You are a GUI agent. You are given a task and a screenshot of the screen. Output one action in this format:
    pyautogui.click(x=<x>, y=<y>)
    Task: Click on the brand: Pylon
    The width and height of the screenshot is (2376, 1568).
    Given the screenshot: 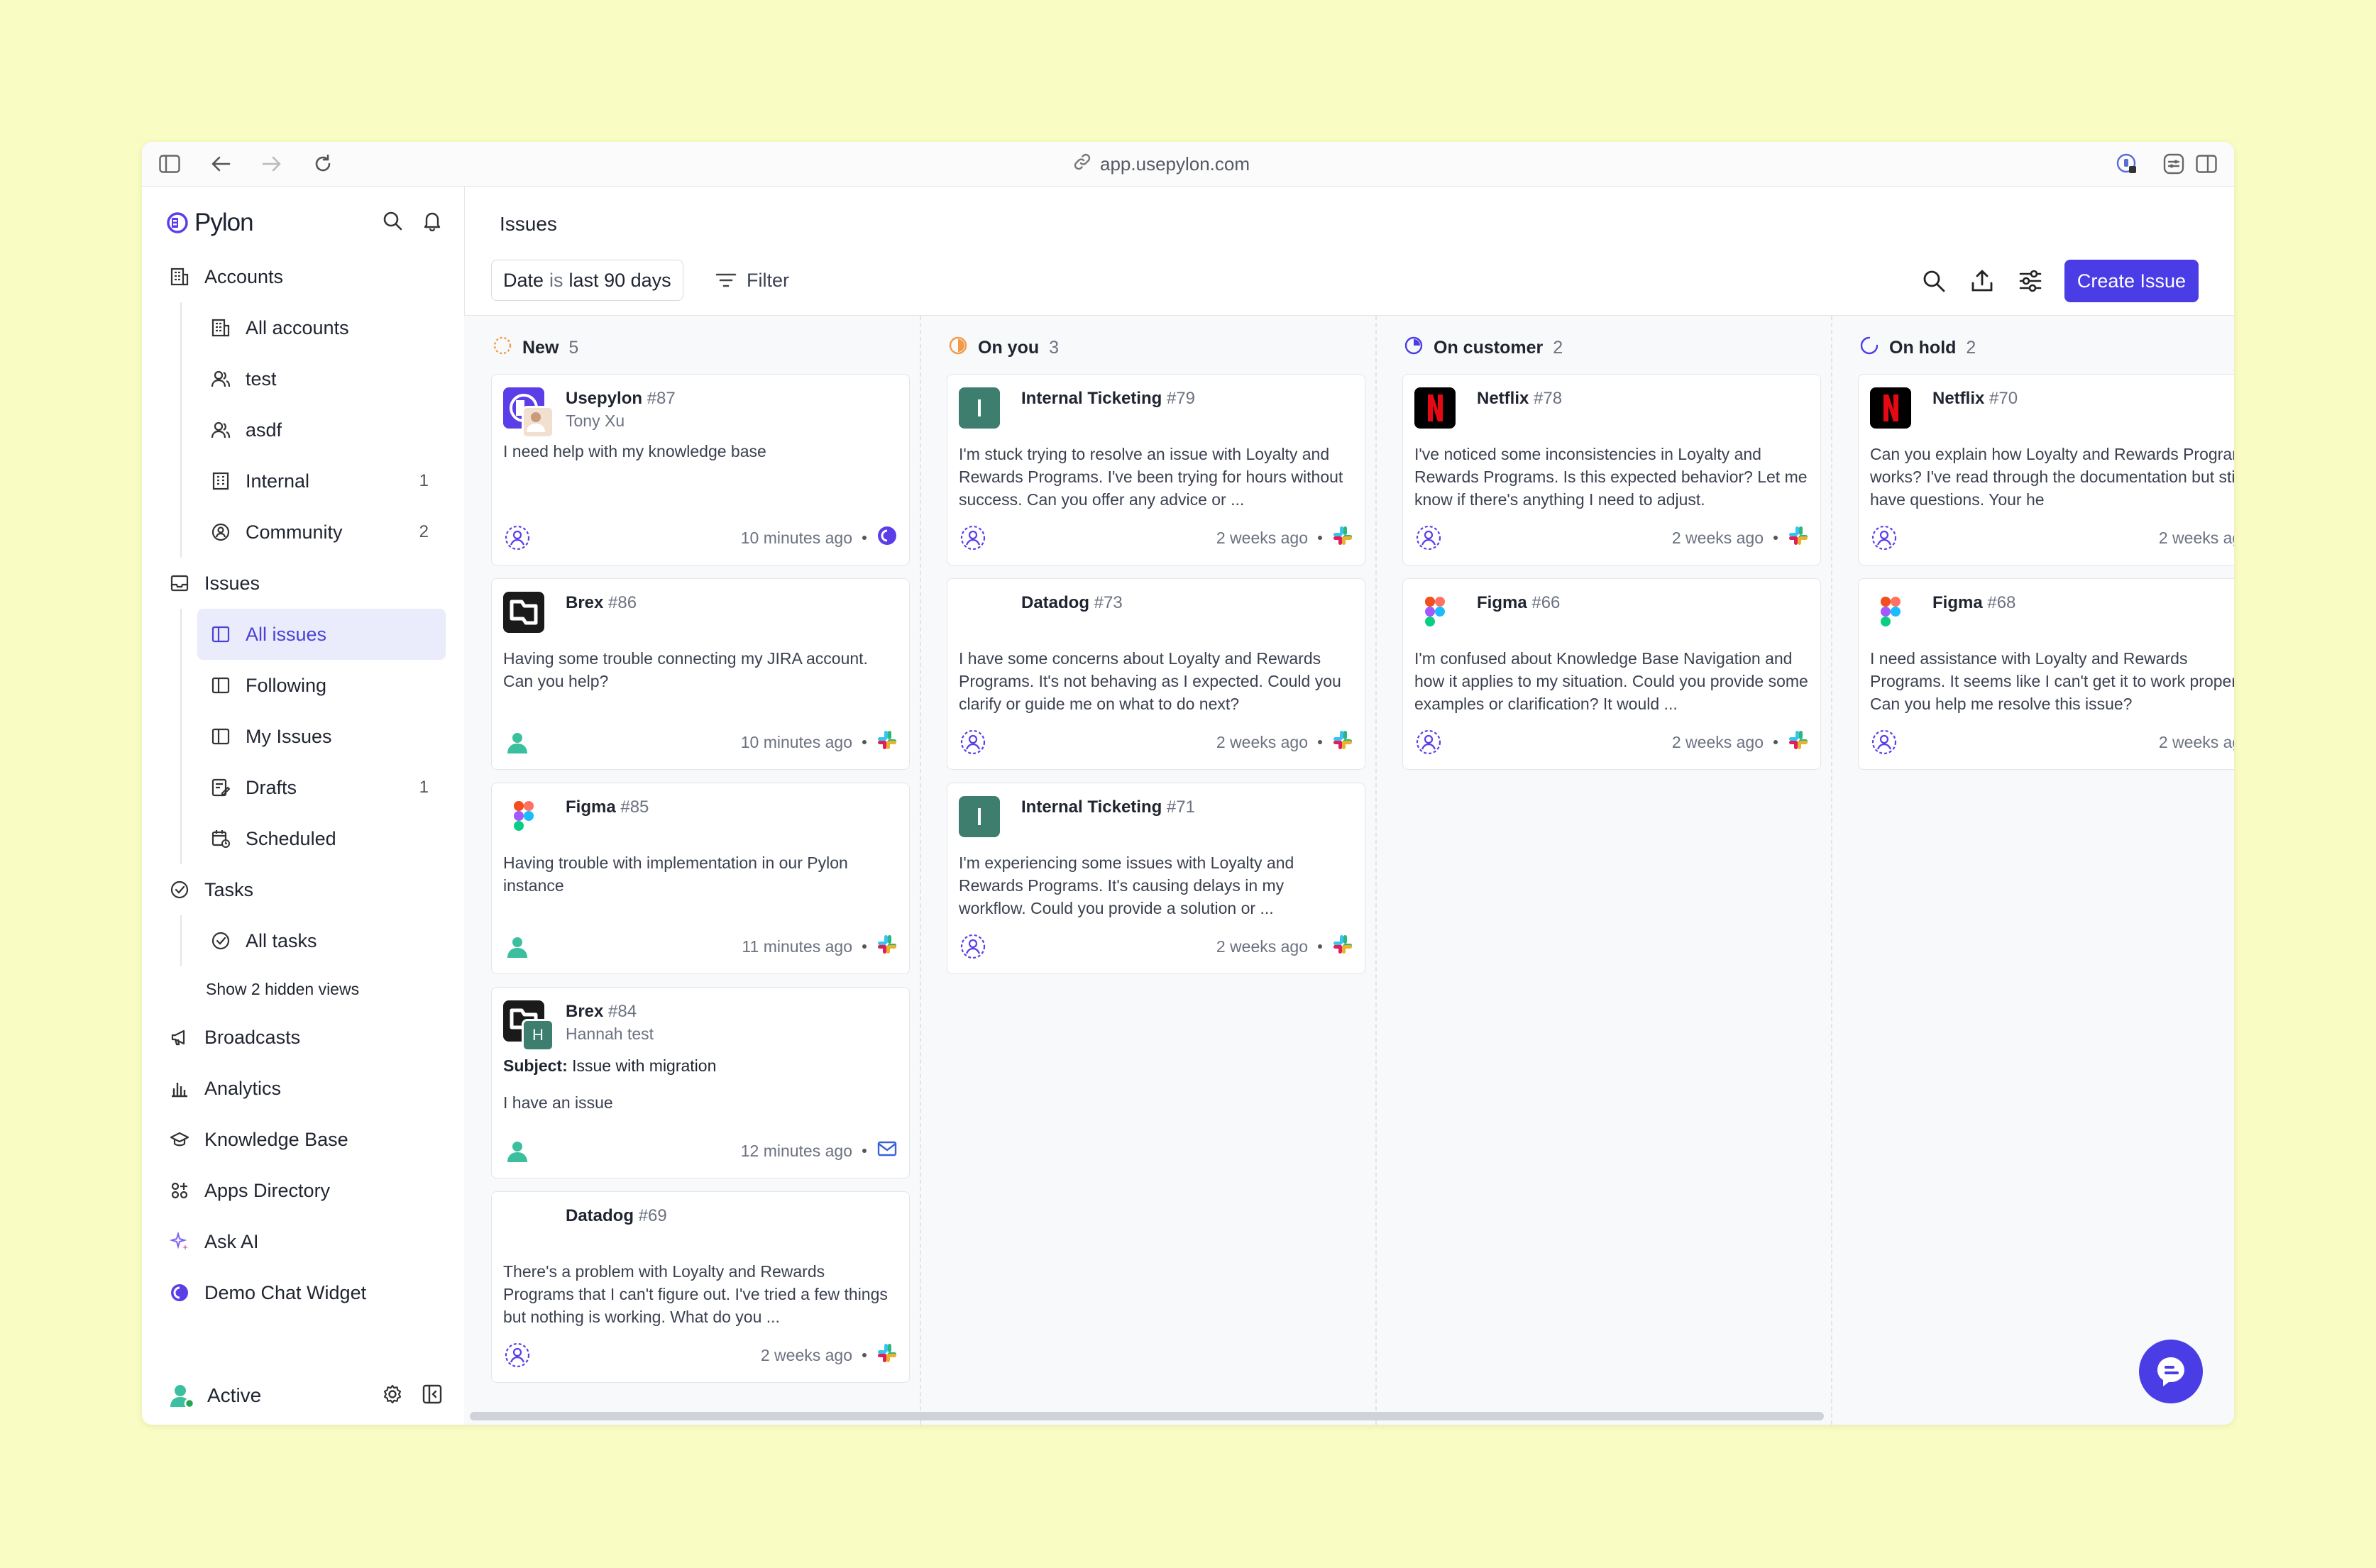 What is the action you would take?
    pyautogui.click(x=210, y=223)
    